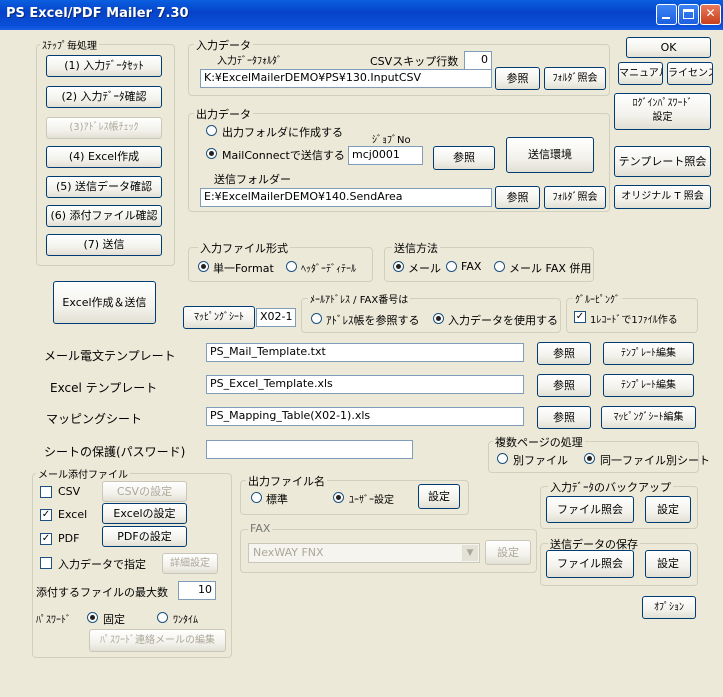 This screenshot has width=723, height=697. Describe the element at coordinates (662, 117) in the screenshot. I see `login-password-line2: 設定` at that location.